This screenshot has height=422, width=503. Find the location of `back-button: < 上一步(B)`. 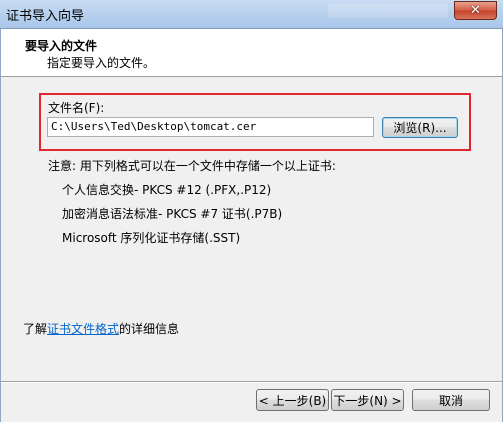

back-button: < 上一步(B) is located at coordinates (292, 400).